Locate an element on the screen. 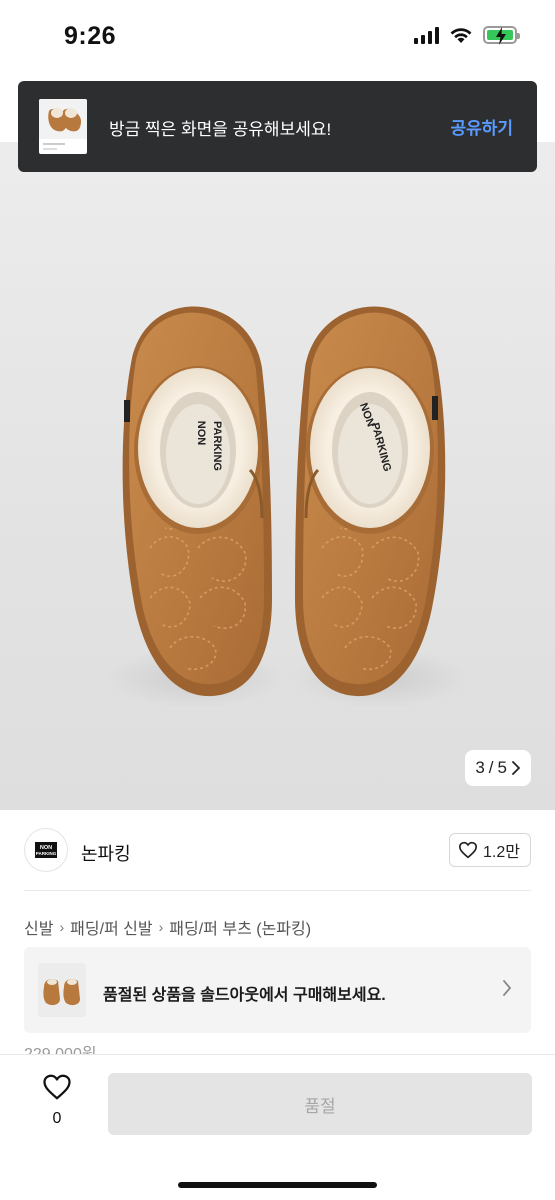 Image resolution: width=555 pixels, height=1200 pixels. divider is located at coordinates (277, 890).